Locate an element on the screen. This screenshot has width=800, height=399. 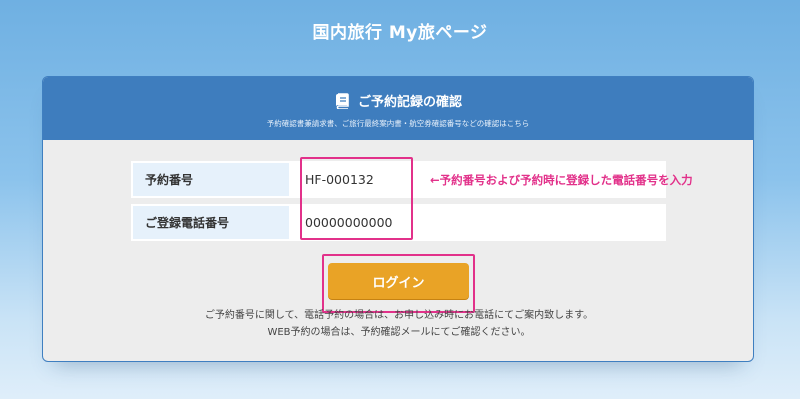
page-title: 国内旅行 My旅ページ is located at coordinates (400, 33).